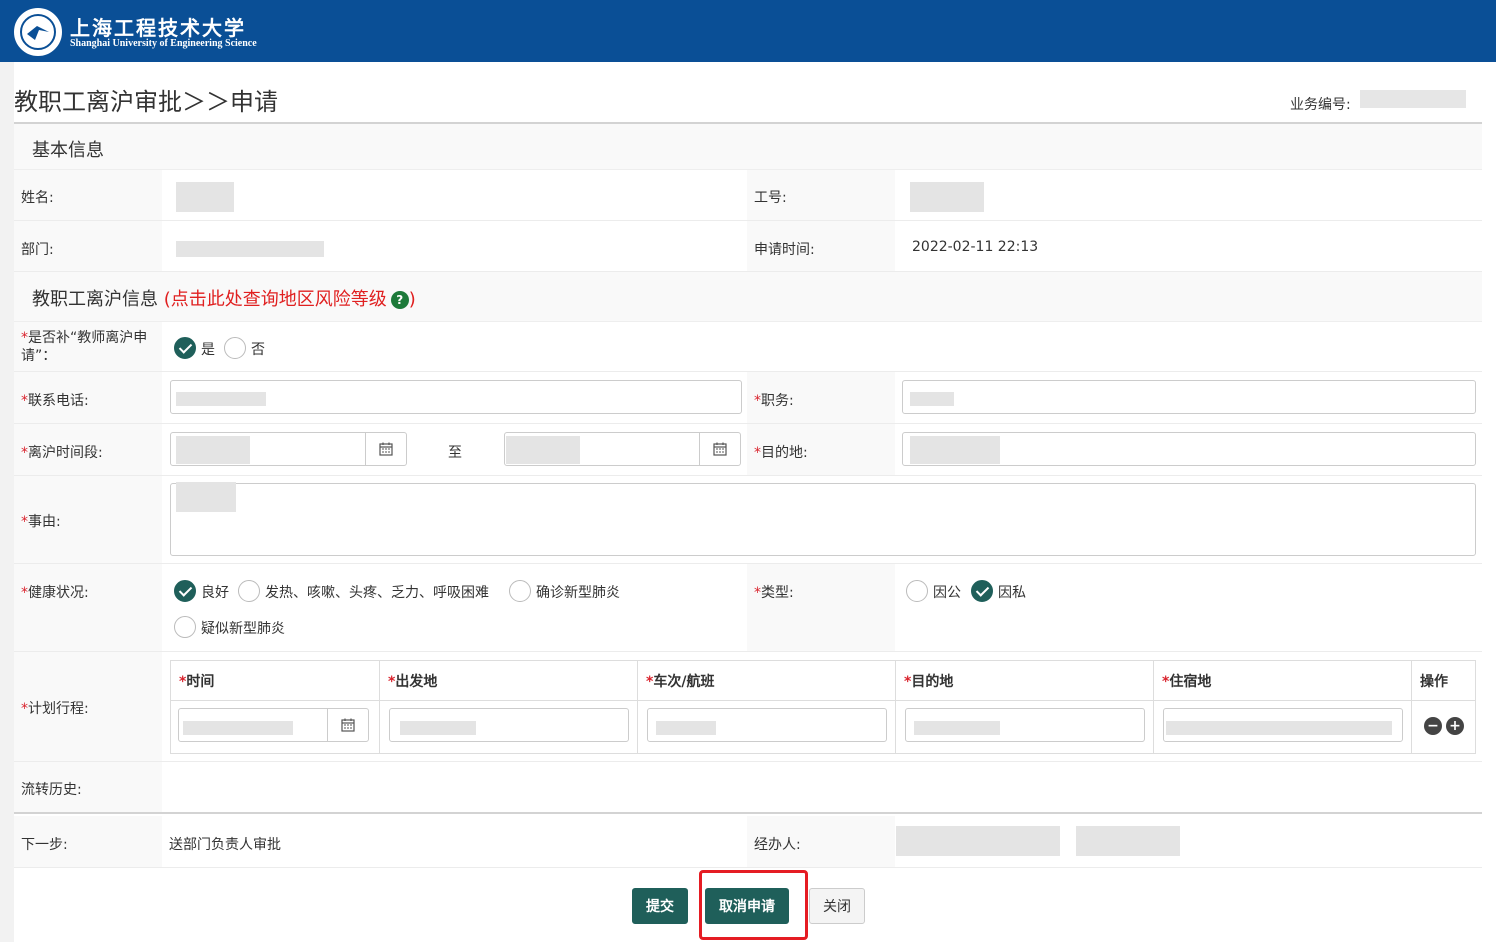  What do you see at coordinates (748, 788) in the screenshot?
I see `row-history: 流转历史:` at bounding box center [748, 788].